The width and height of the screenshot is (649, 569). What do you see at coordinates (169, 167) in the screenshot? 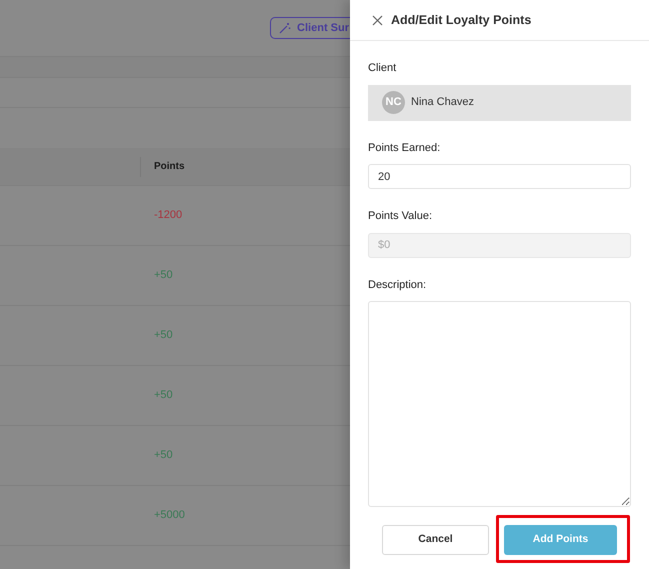
I see `column-header: Points` at bounding box center [169, 167].